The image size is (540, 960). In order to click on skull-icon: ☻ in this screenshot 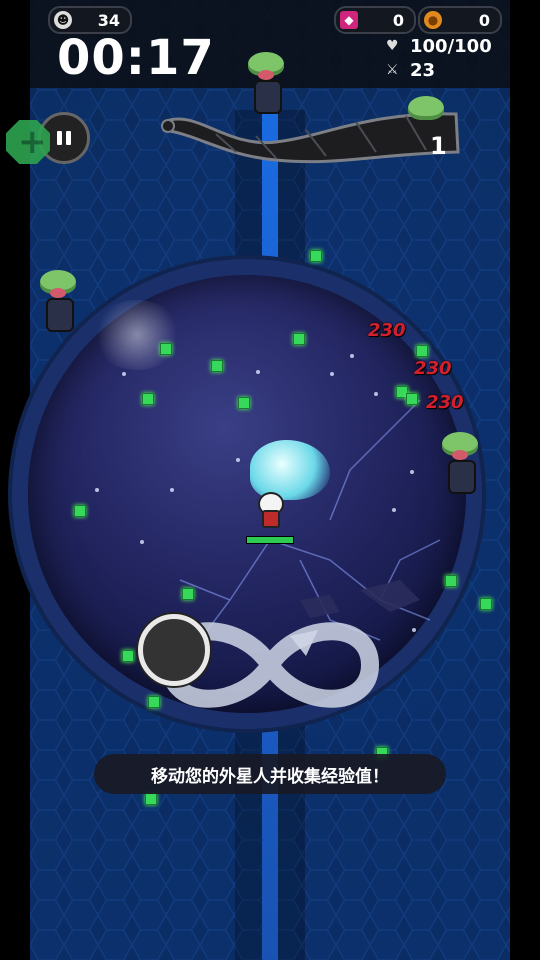, I will do `click(63, 20)`.